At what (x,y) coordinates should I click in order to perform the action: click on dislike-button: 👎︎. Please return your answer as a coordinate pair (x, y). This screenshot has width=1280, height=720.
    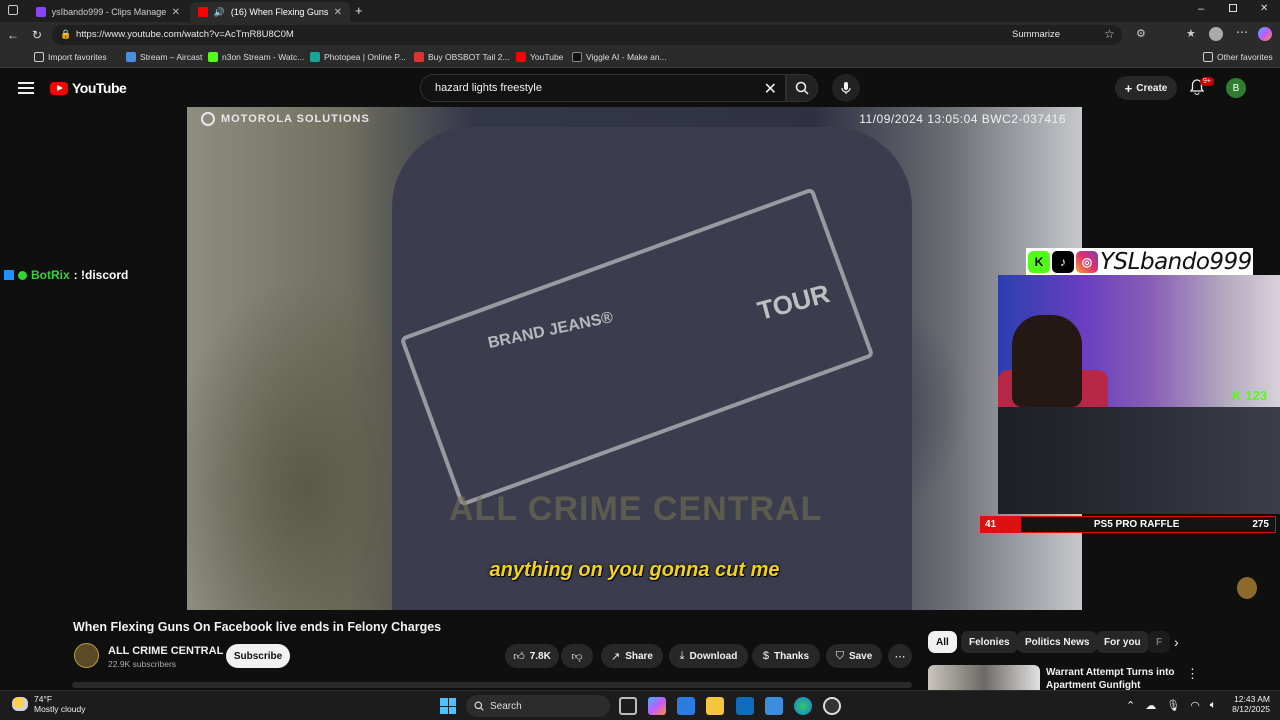
    Looking at the image, I should click on (577, 656).